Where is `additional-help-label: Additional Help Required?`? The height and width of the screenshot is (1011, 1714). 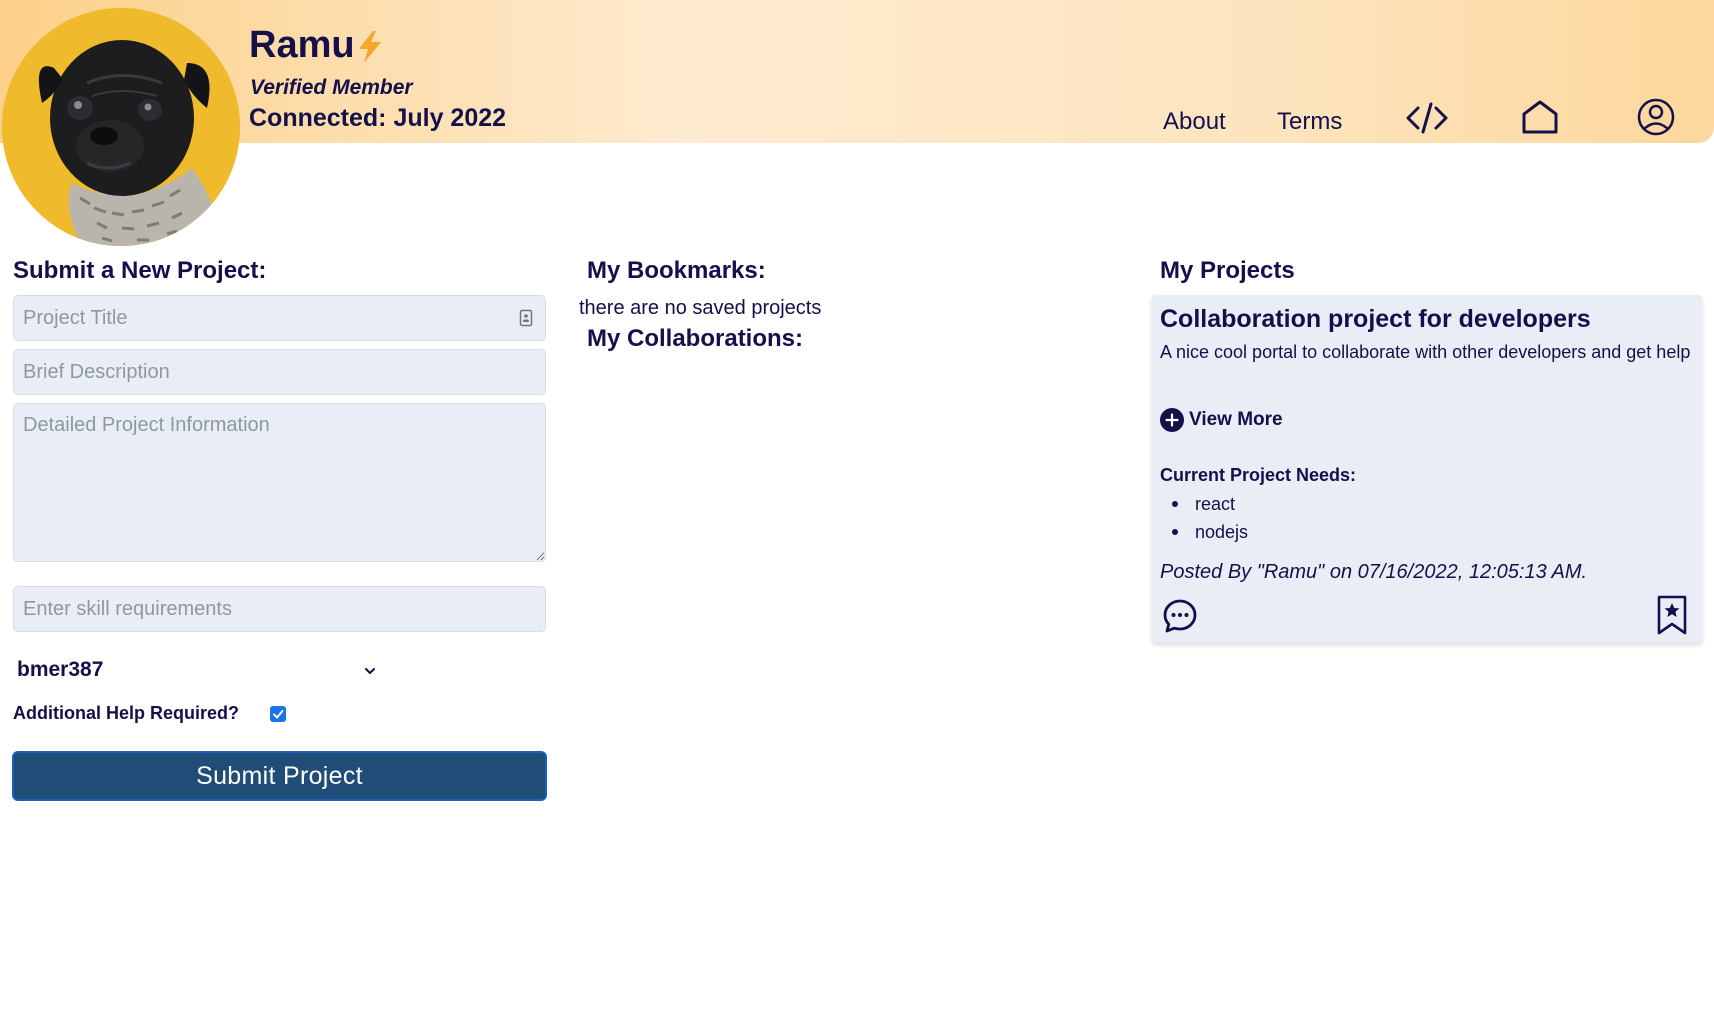 additional-help-label: Additional Help Required? is located at coordinates (126, 713).